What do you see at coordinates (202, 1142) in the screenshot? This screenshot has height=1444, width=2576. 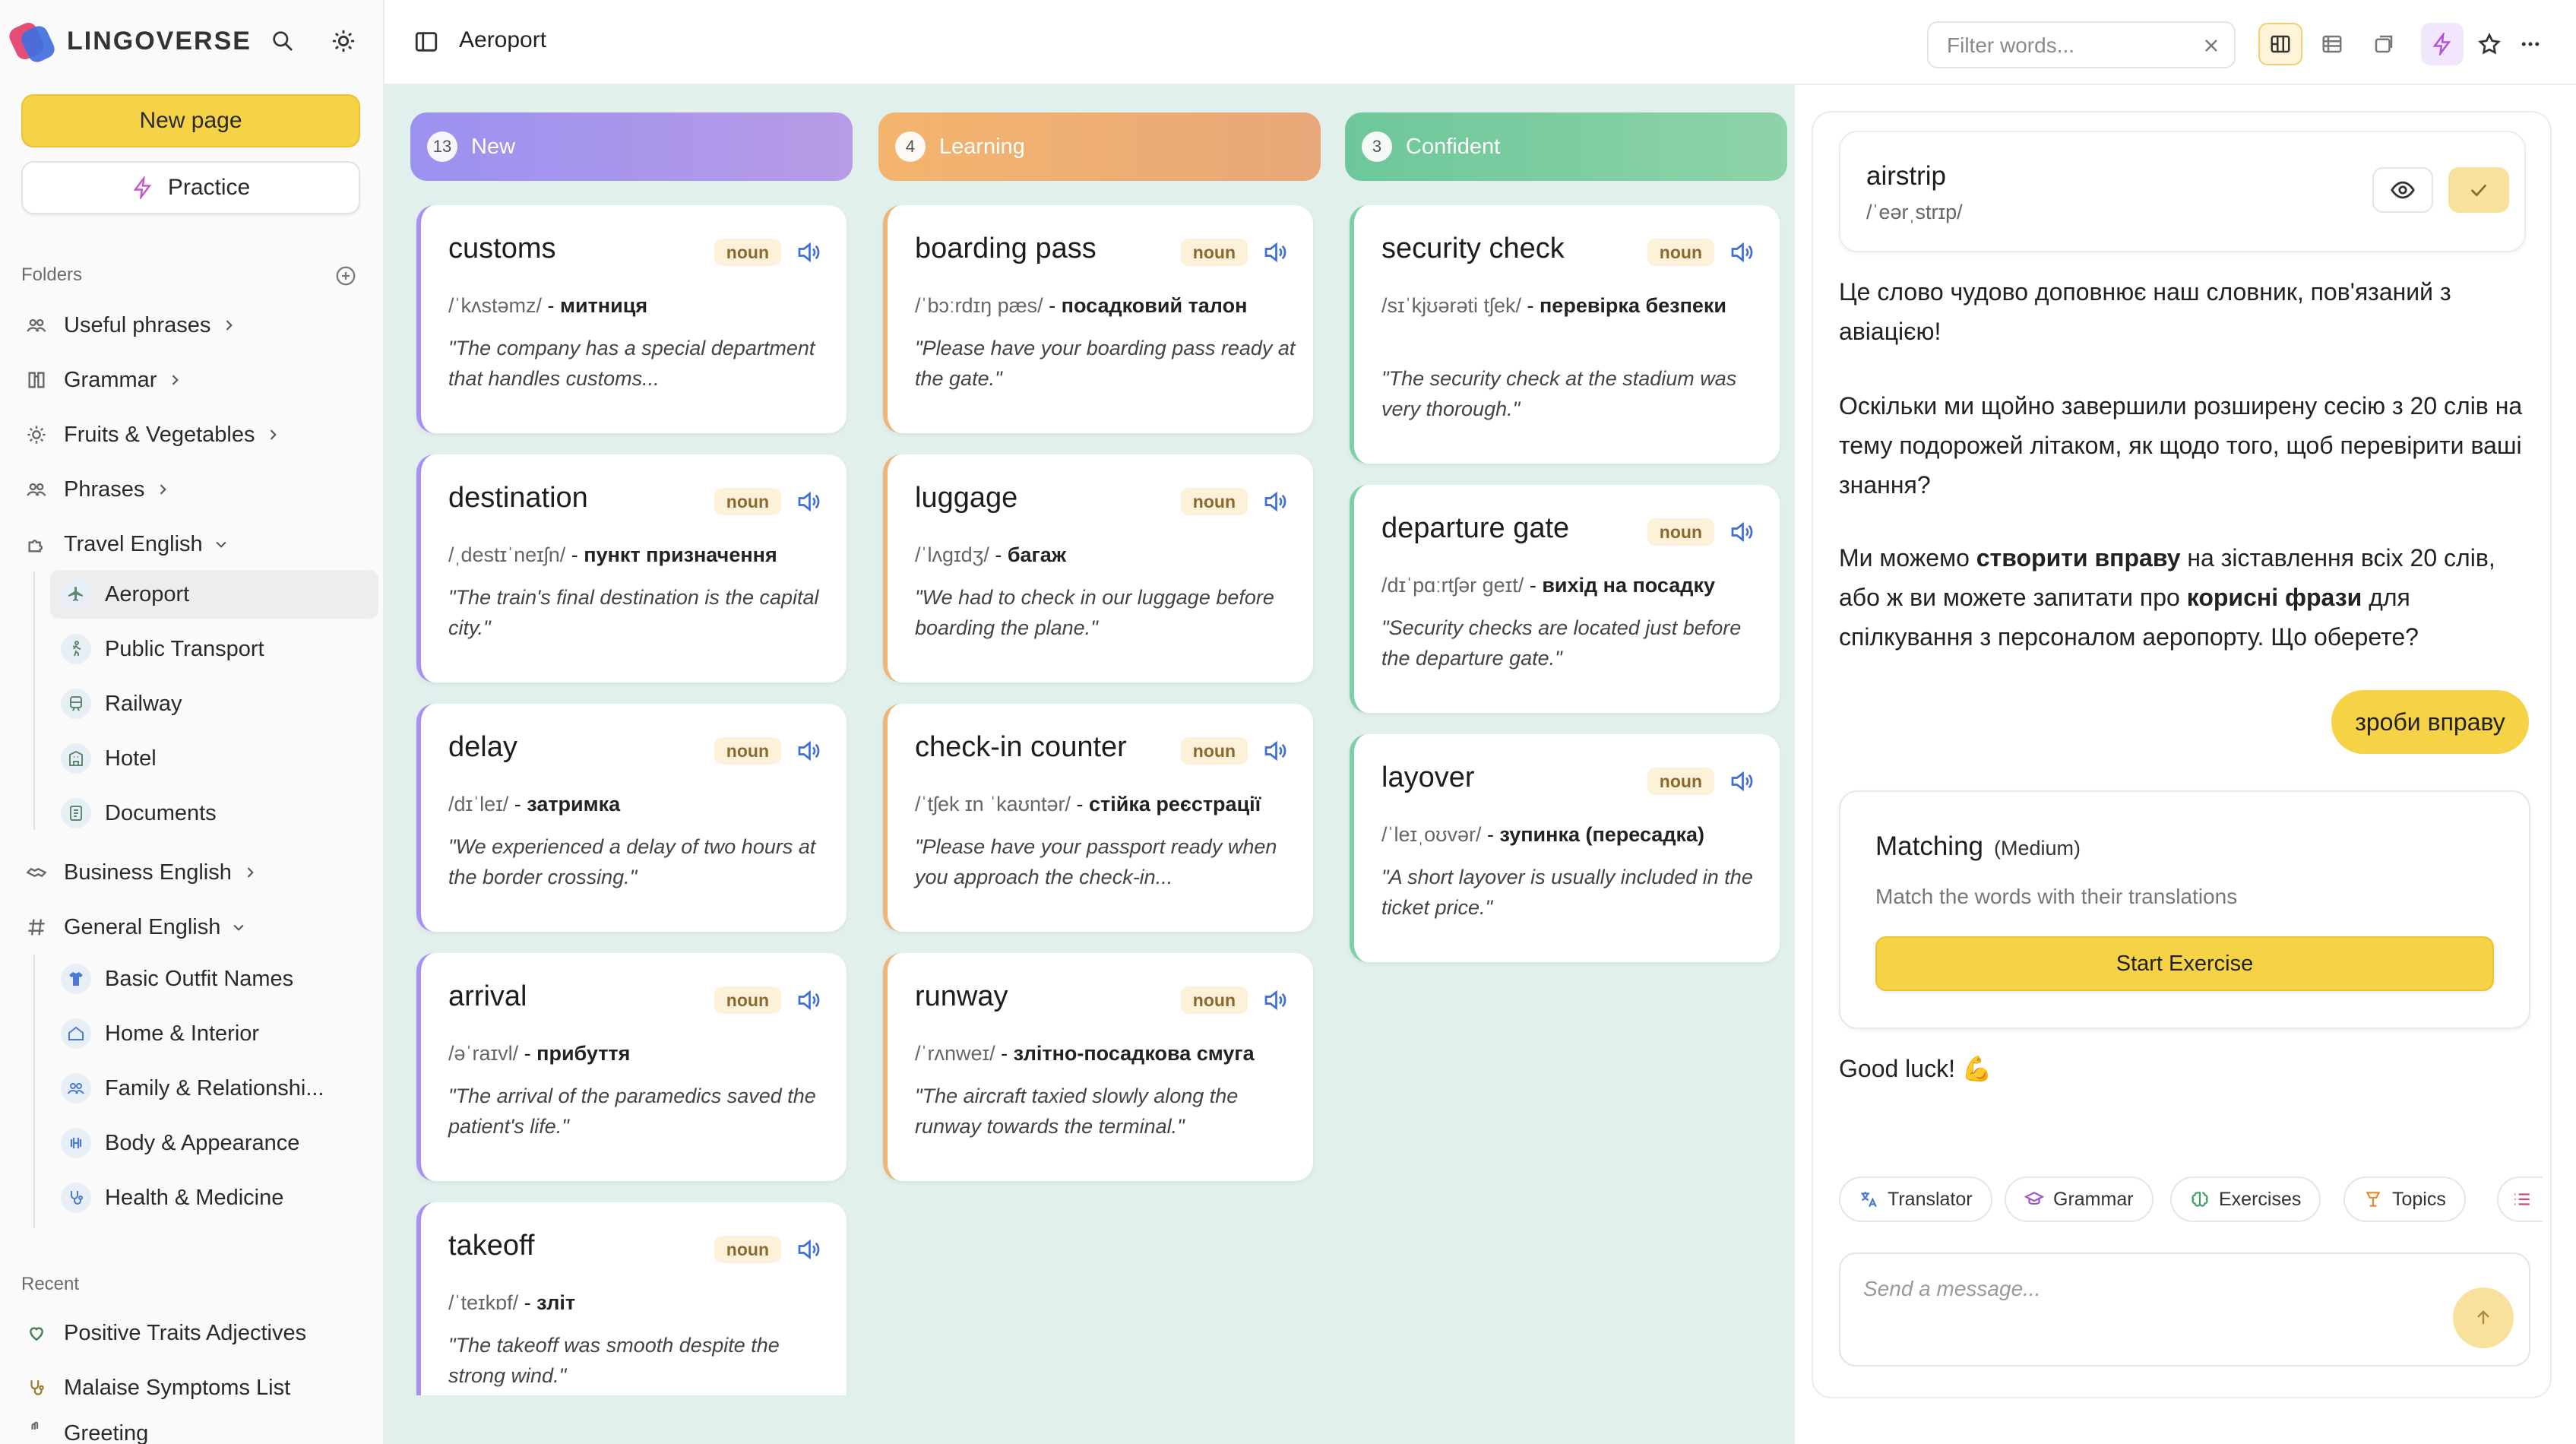 I see `sidebar-item-label: Body & Appearance` at bounding box center [202, 1142].